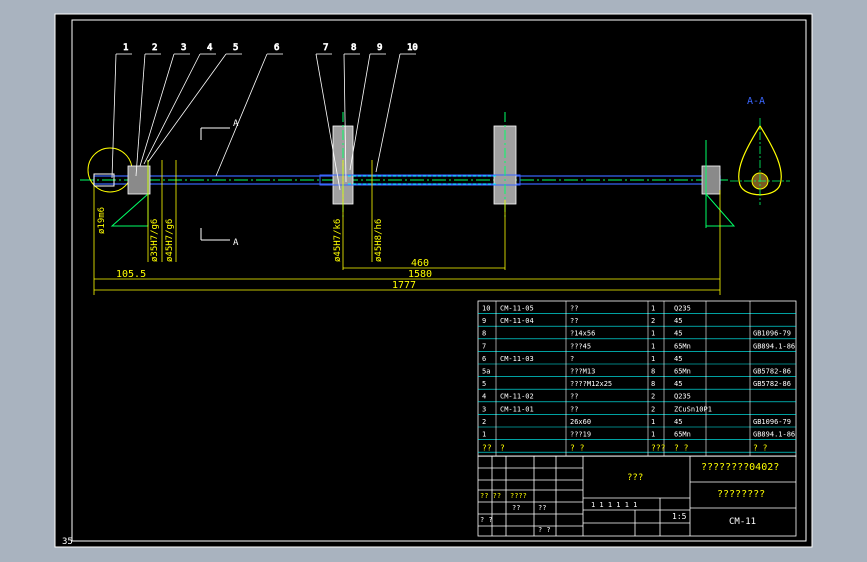 The height and width of the screenshot is (562, 867). Describe the element at coordinates (484, 334) in the screenshot. I see `bom-cell-no: 8` at that location.